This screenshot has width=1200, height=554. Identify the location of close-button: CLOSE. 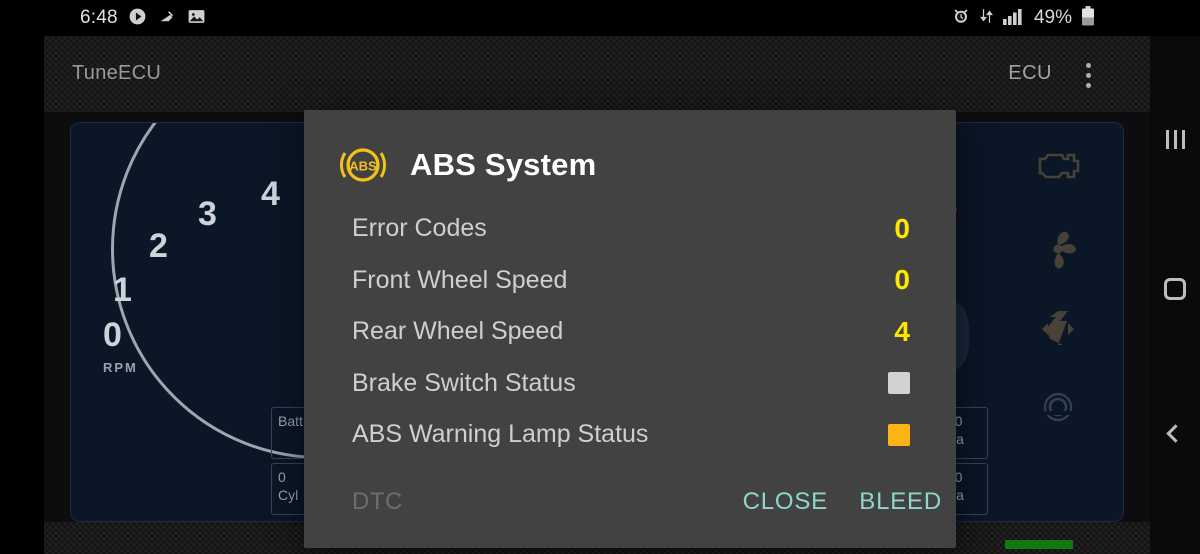
(785, 502).